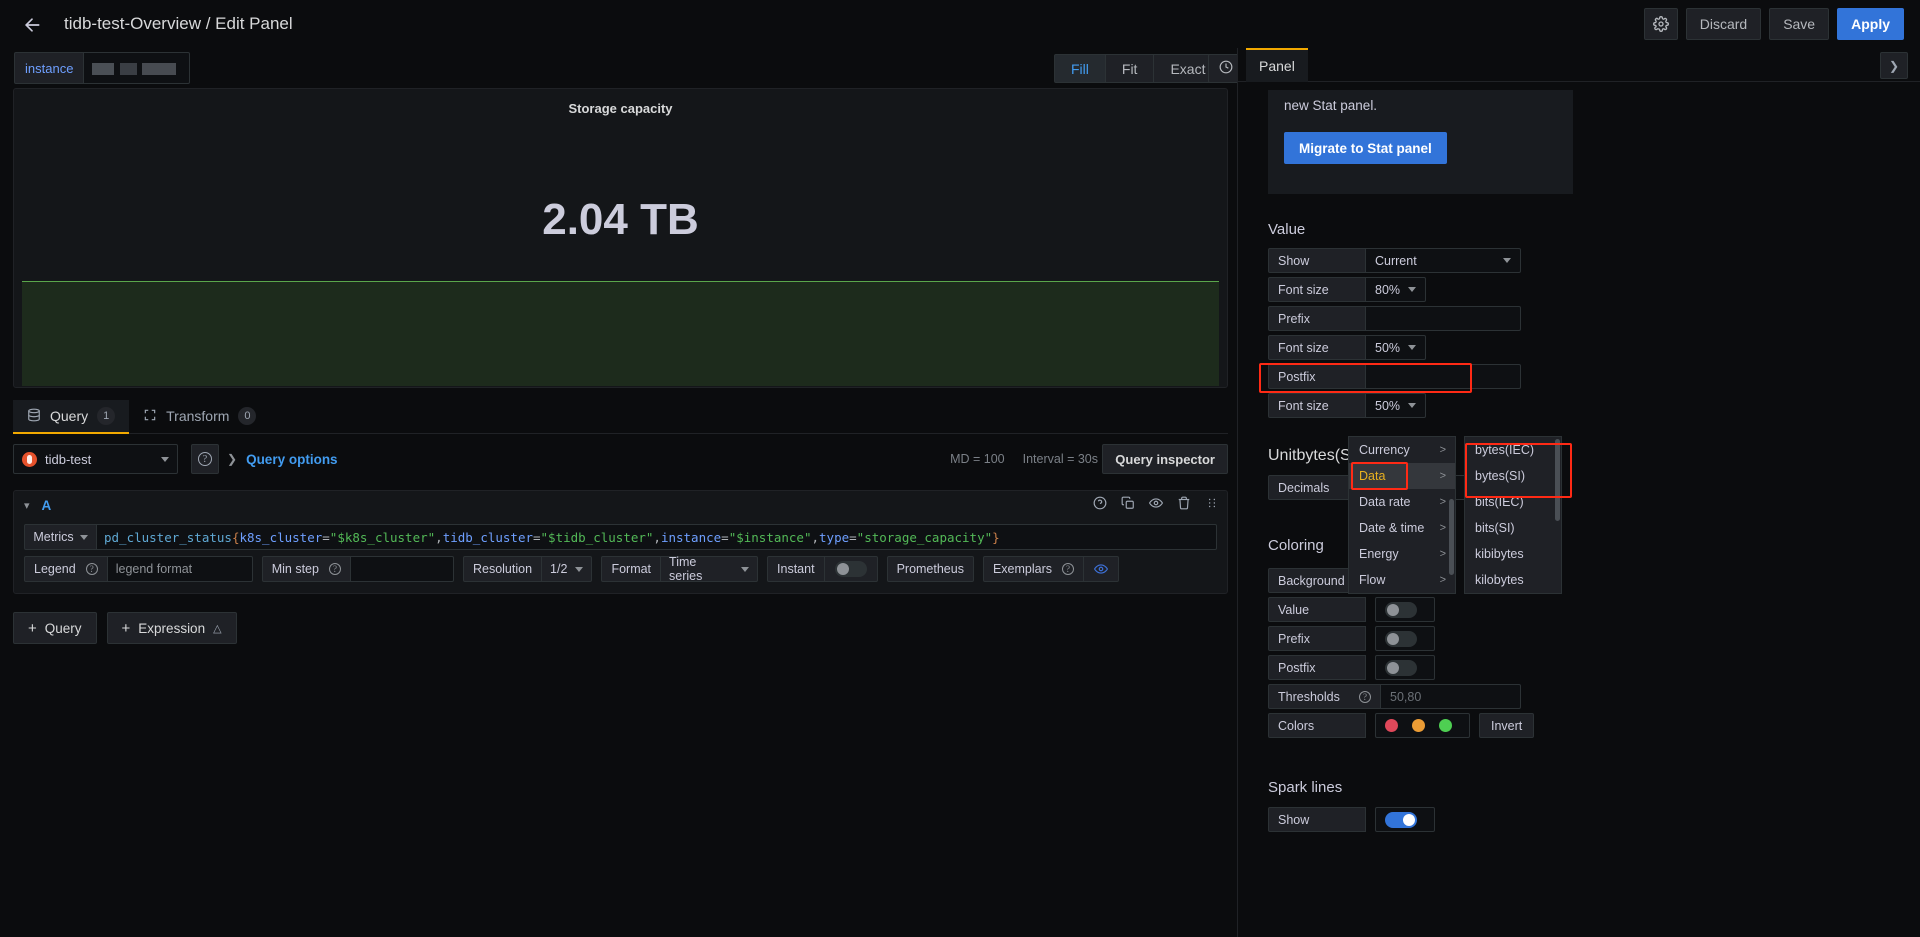 The image size is (1920, 937). I want to click on tab-transform-count: 0, so click(247, 416).